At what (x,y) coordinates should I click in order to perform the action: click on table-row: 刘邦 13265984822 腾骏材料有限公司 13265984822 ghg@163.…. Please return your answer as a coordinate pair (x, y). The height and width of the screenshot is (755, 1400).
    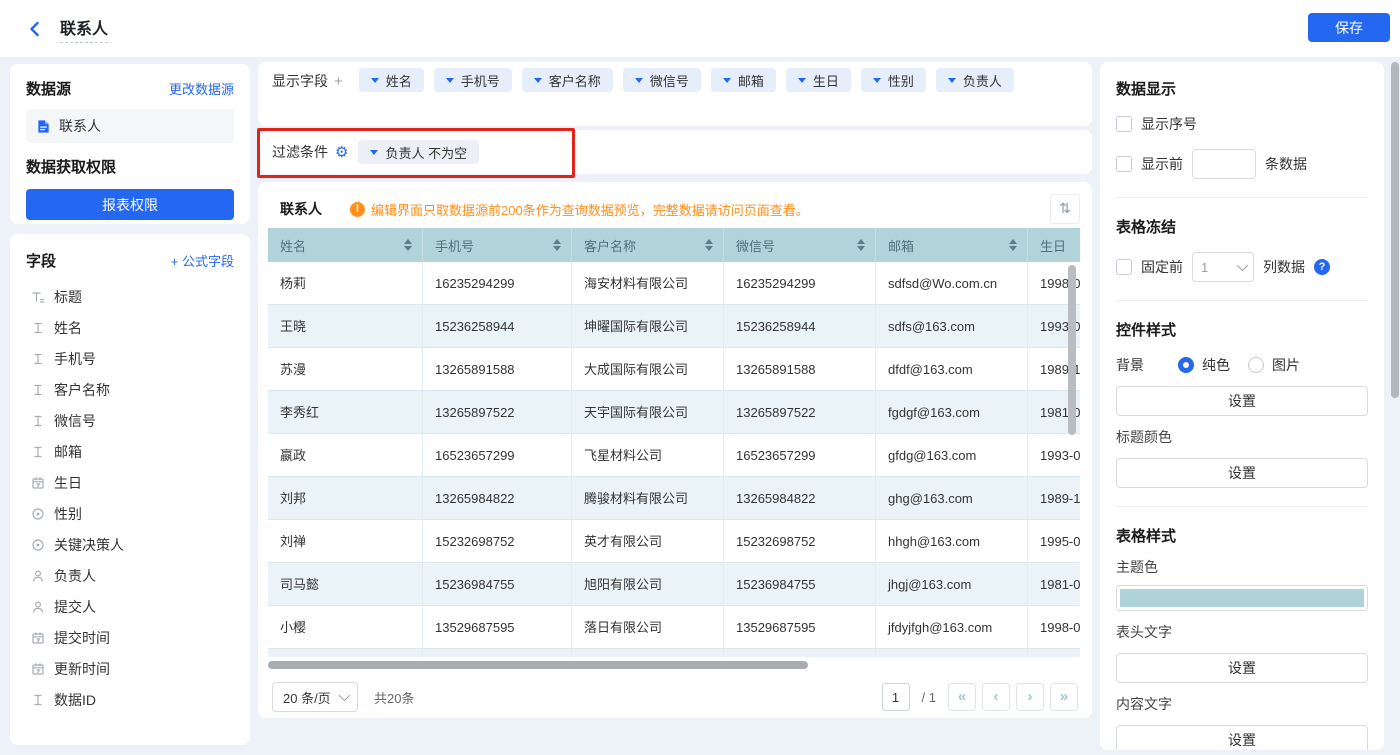
    Looking at the image, I should click on (674, 498).